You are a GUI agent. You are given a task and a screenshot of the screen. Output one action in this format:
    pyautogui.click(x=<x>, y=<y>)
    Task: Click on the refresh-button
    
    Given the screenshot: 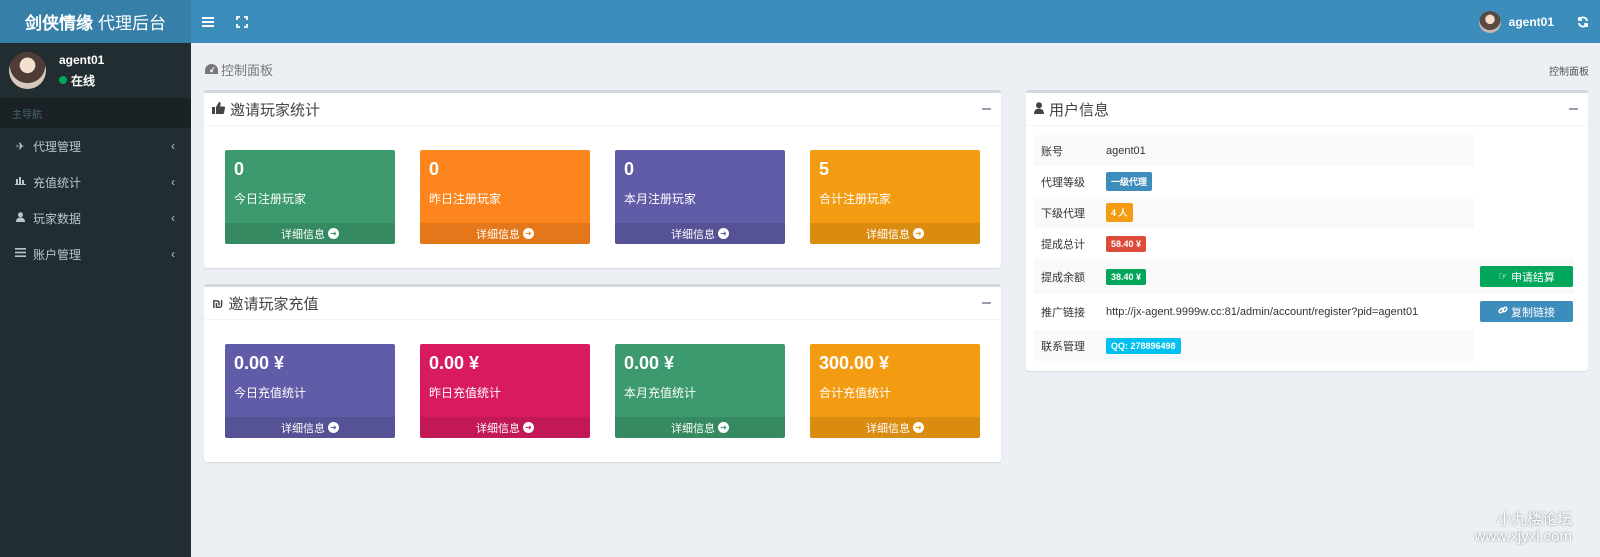 What is the action you would take?
    pyautogui.click(x=1583, y=21)
    